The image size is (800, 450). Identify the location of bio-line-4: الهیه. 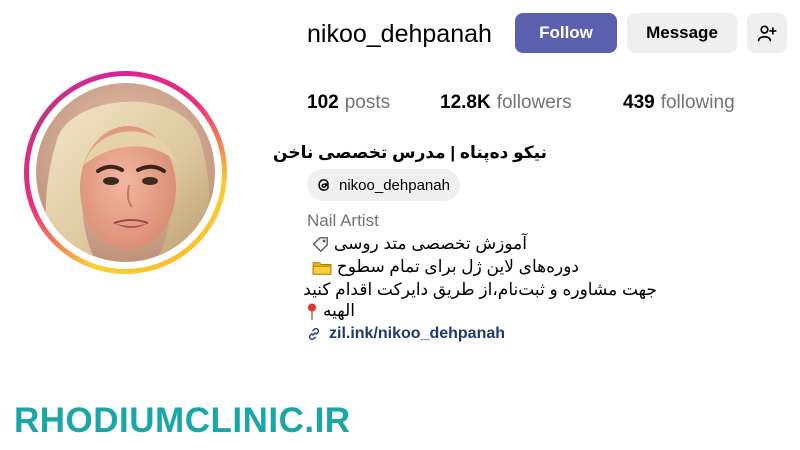
(331, 311).